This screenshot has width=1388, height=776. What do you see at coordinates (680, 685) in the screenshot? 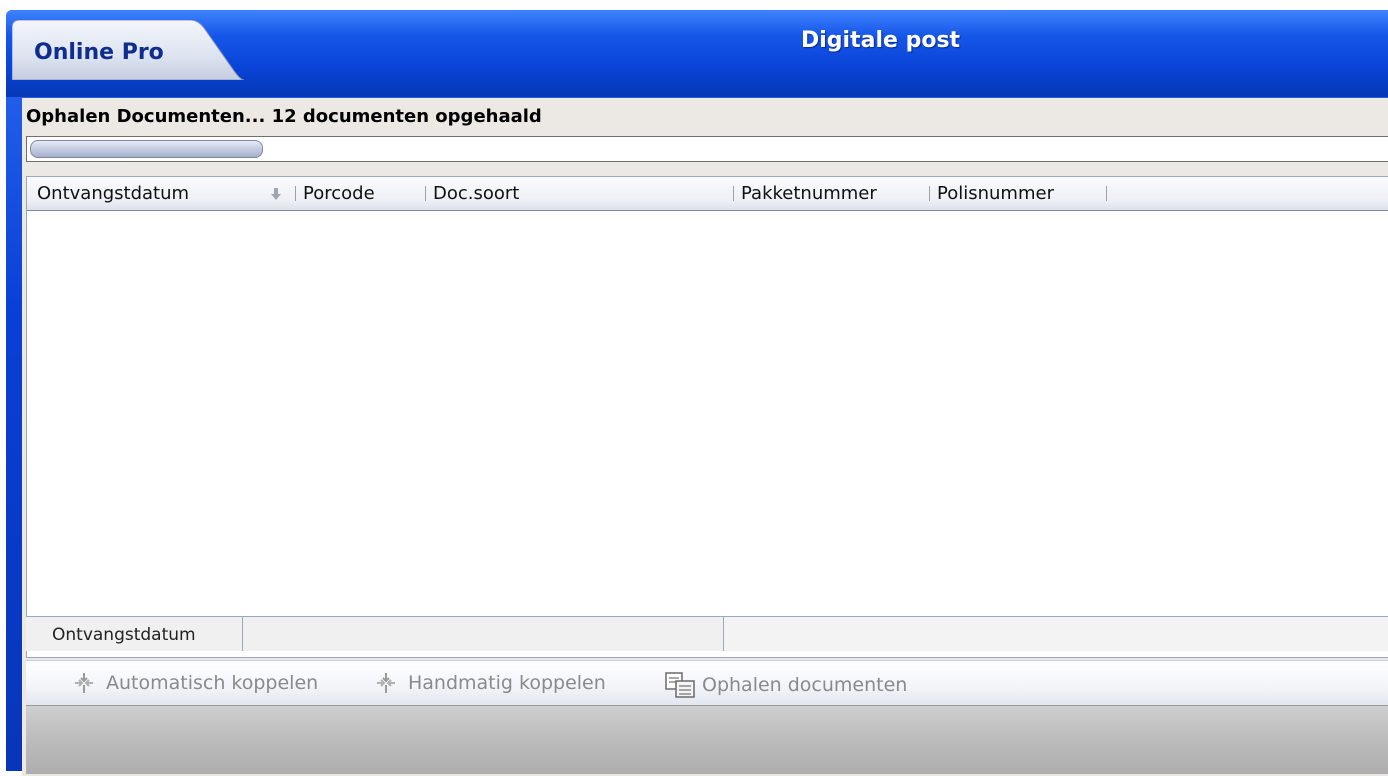
I see `documents-icon` at bounding box center [680, 685].